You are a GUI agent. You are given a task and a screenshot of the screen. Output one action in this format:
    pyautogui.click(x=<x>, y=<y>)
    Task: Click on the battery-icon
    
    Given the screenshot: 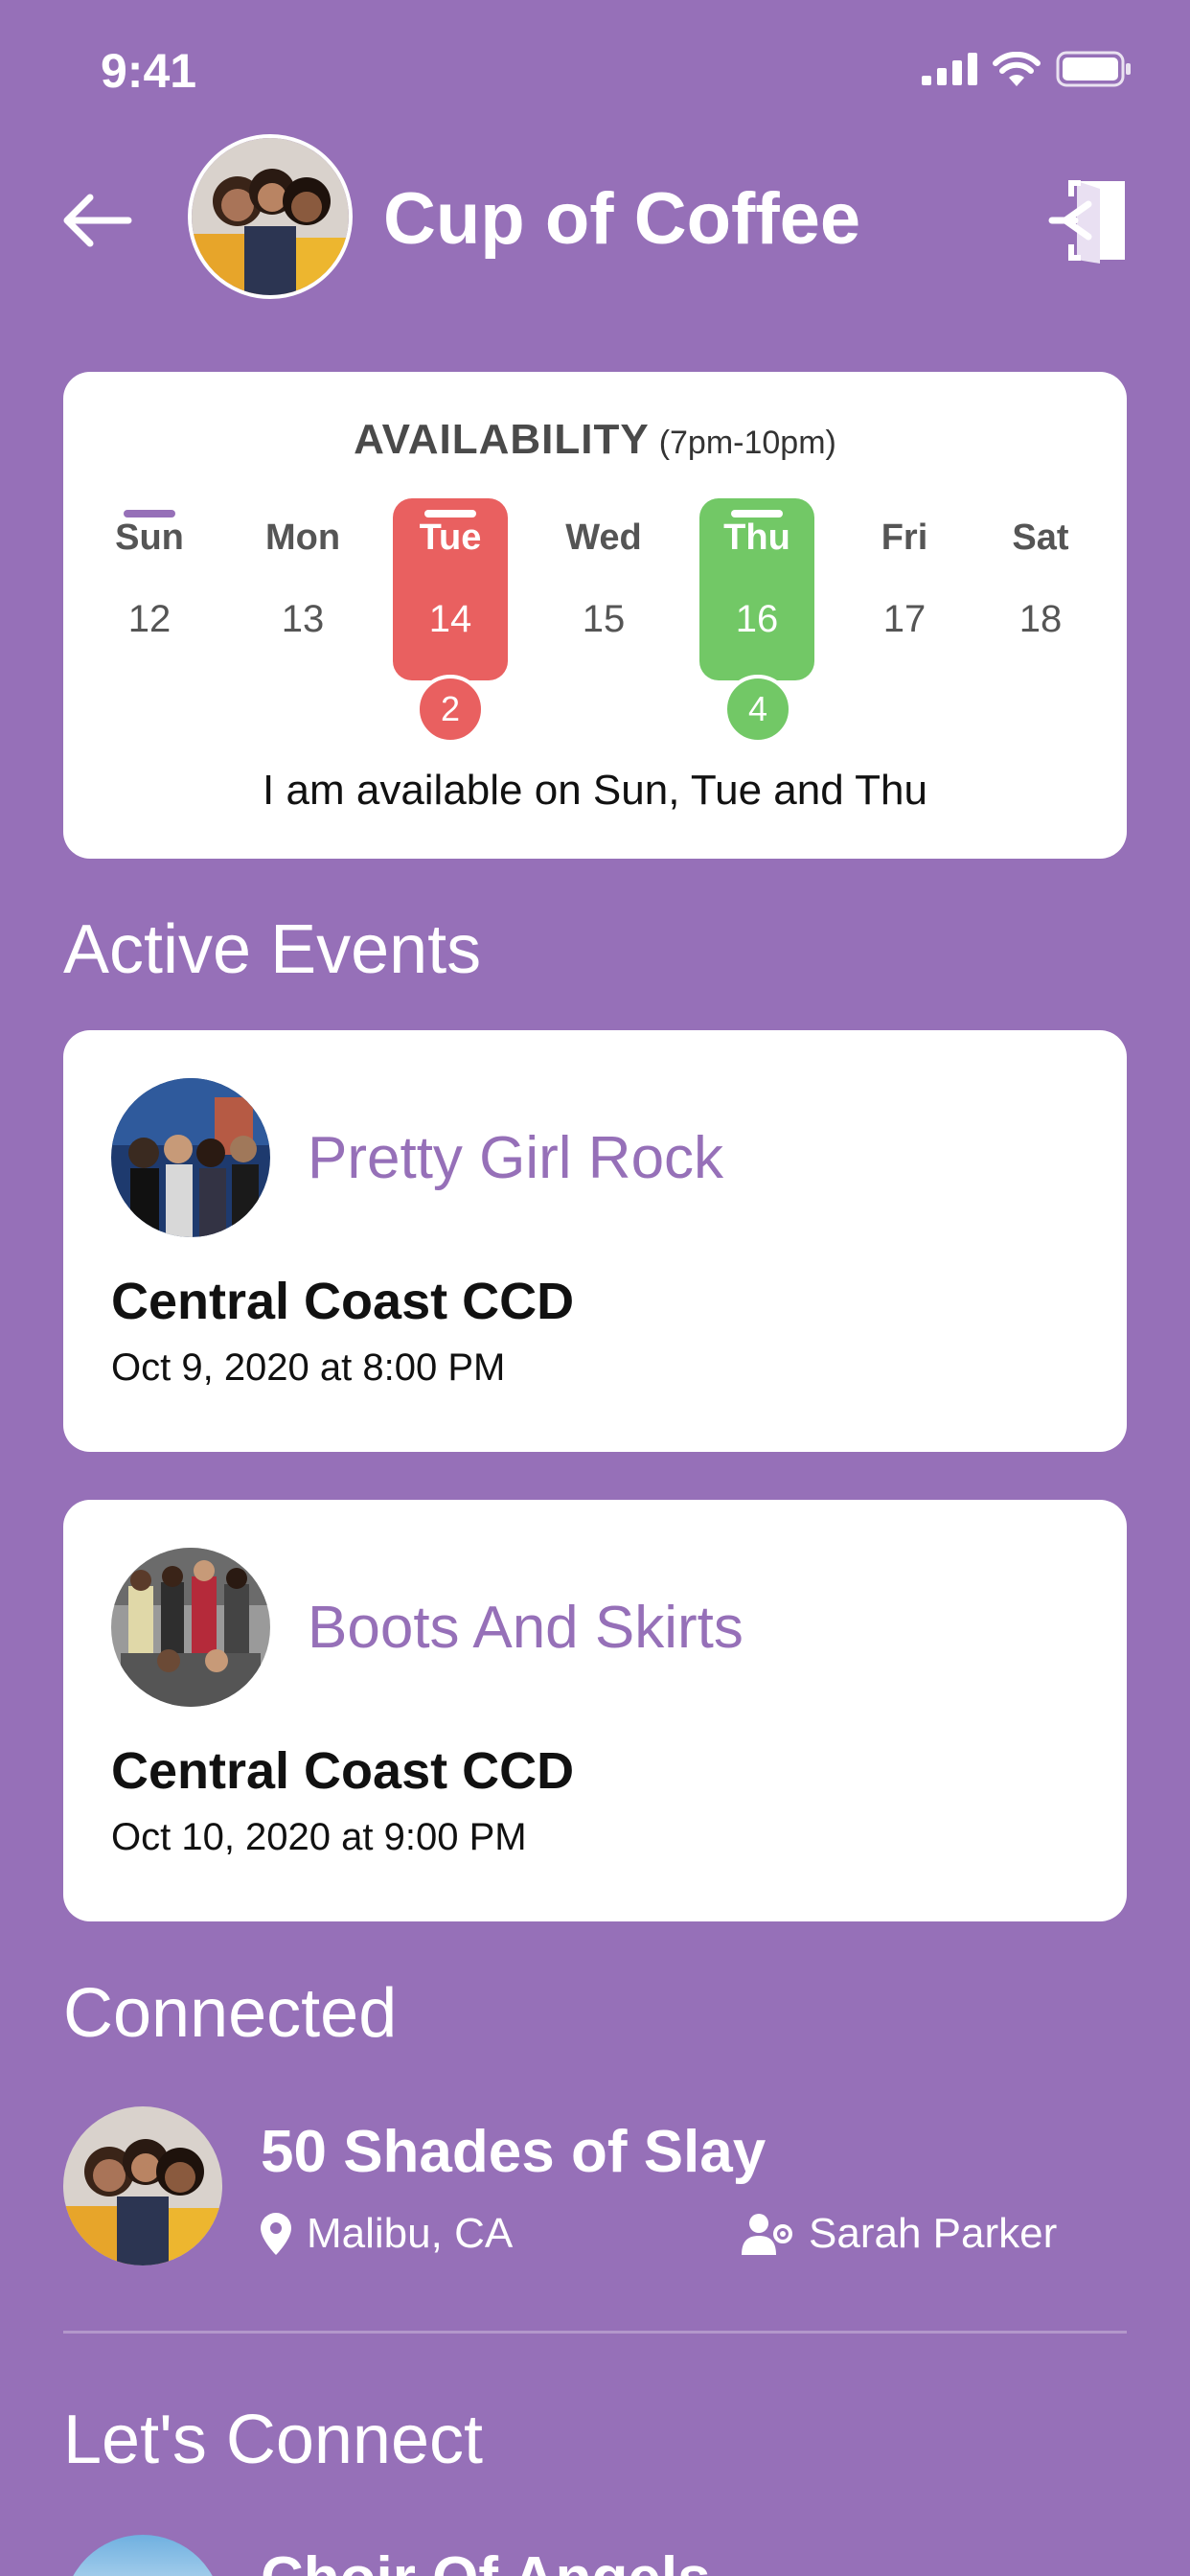 What is the action you would take?
    pyautogui.click(x=1094, y=69)
    